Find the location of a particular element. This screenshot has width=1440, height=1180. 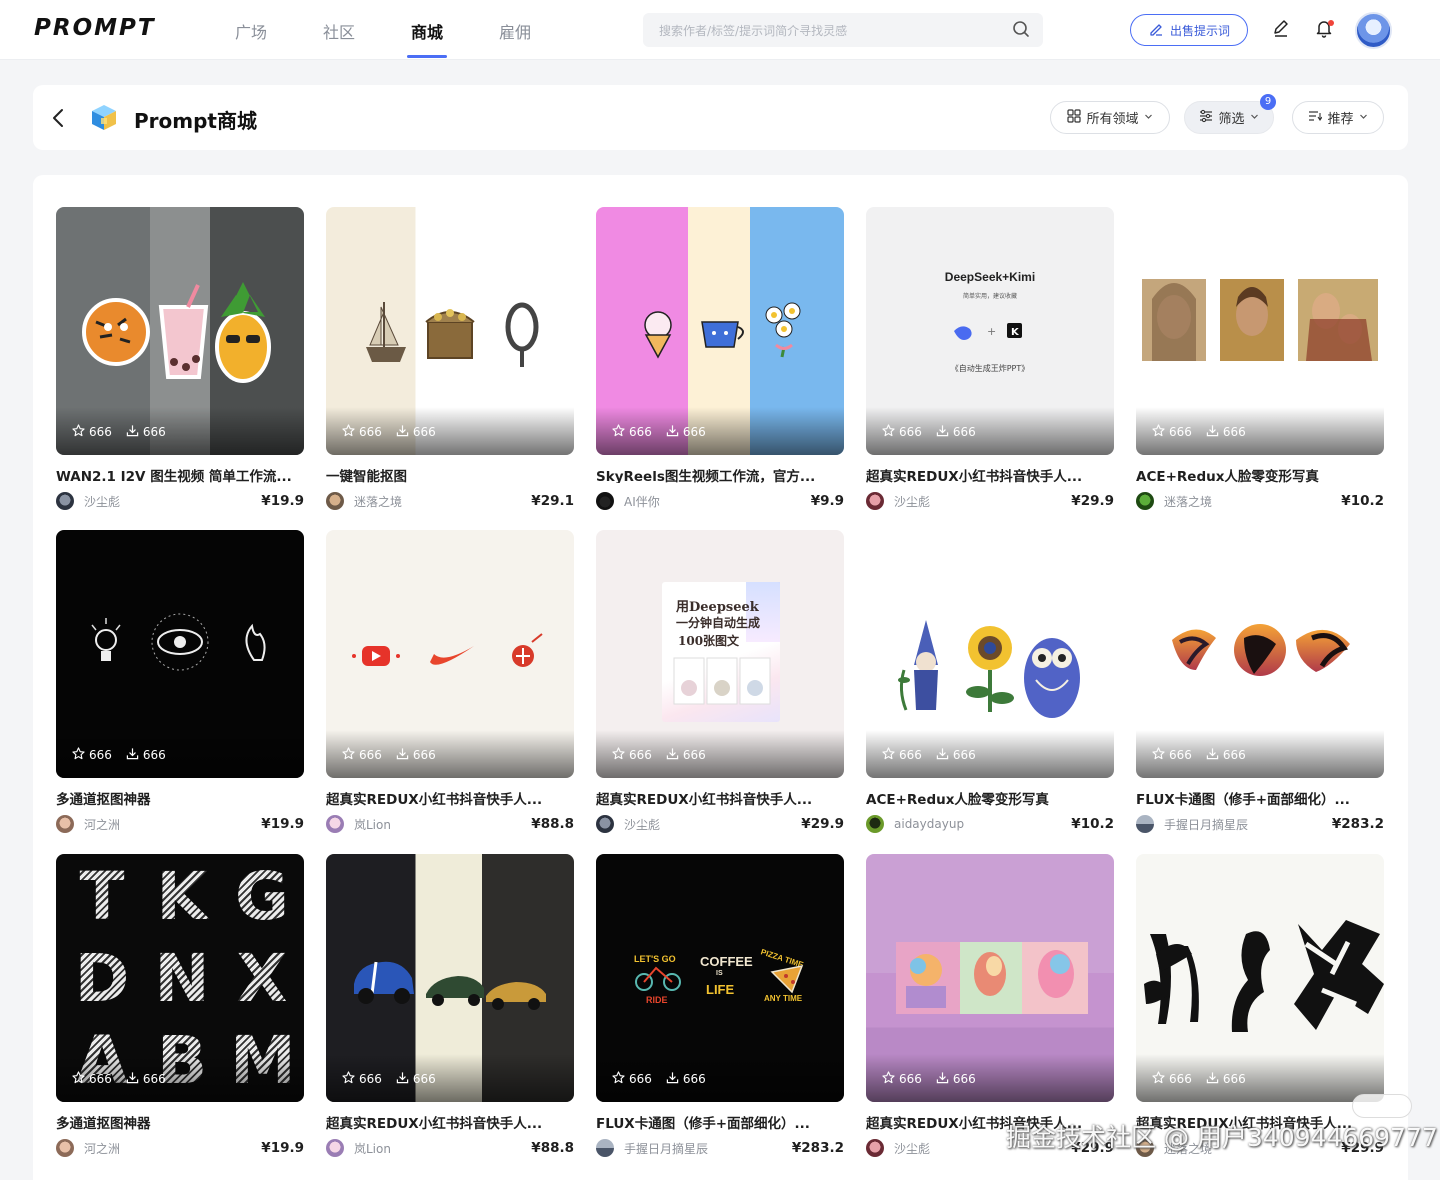

sort-dropdown: 推荐 is located at coordinates (1338, 117).